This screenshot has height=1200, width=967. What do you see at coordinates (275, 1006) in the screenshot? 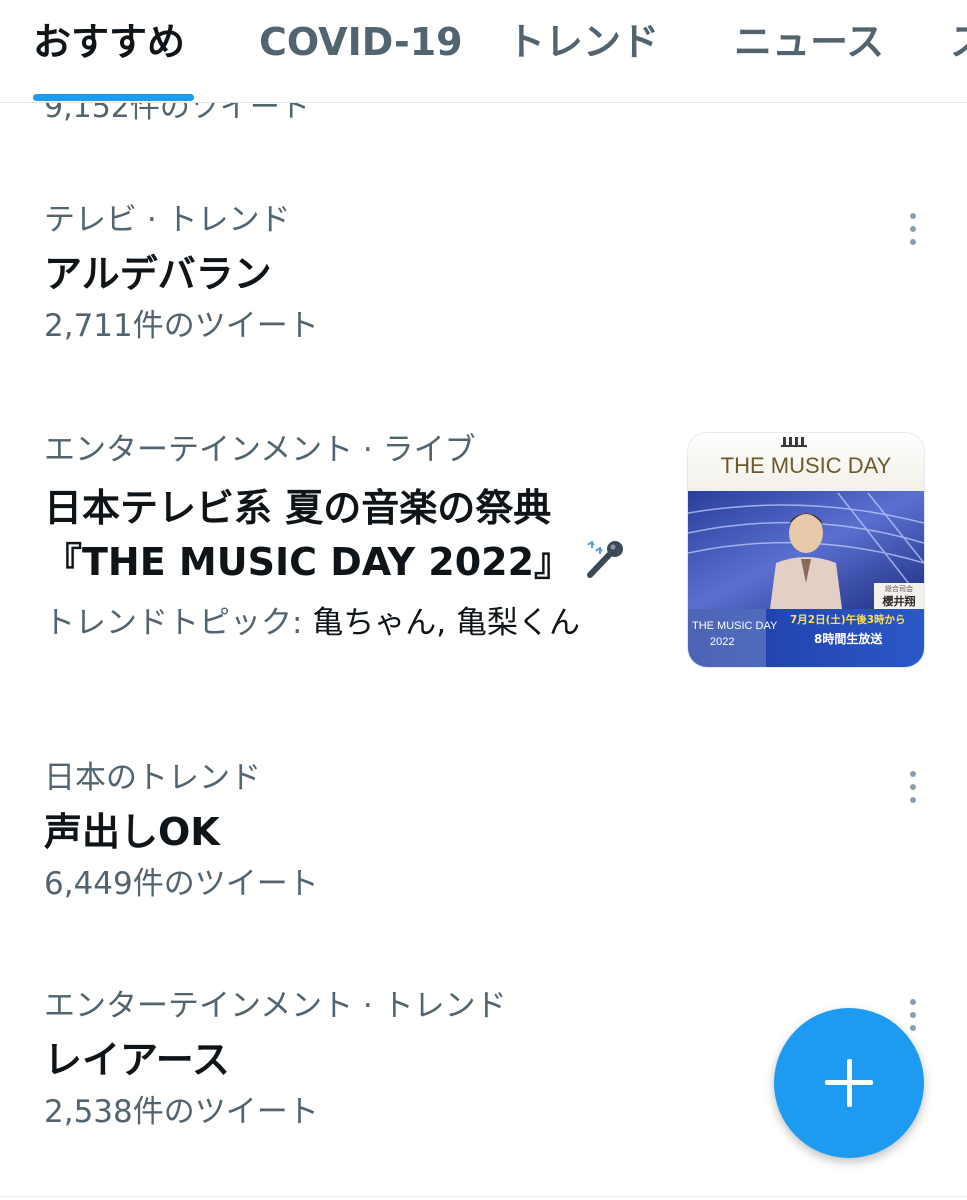
I see `trend-context: エンターテインメント · トレンド` at bounding box center [275, 1006].